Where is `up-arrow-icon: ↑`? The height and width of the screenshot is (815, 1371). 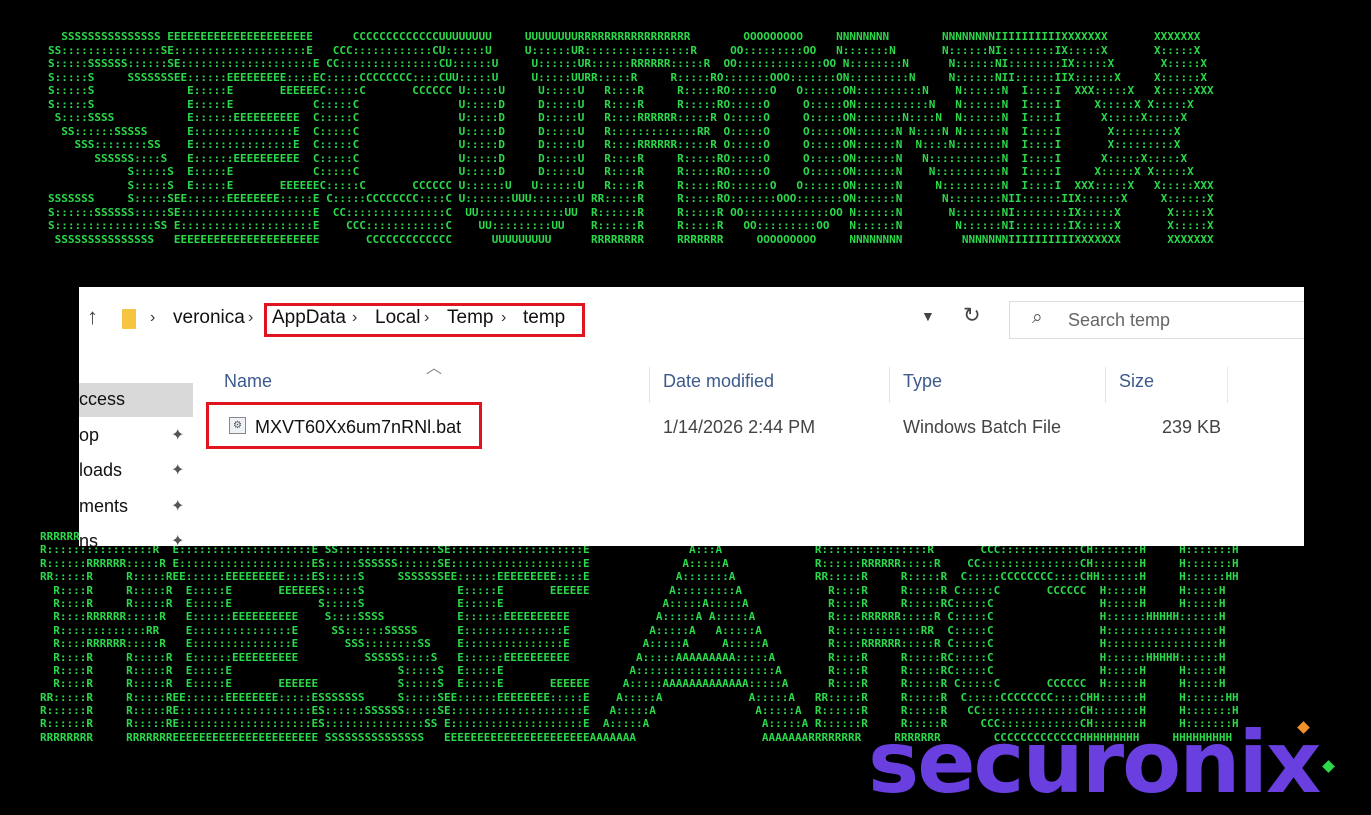 up-arrow-icon: ↑ is located at coordinates (92, 317).